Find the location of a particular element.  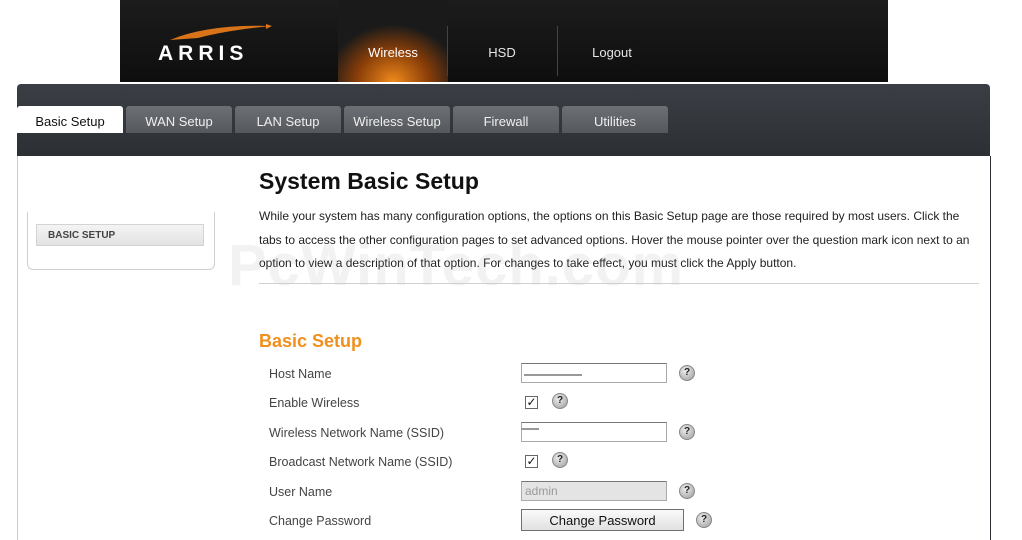

tab-firewall: Firewall is located at coordinates (506, 119).